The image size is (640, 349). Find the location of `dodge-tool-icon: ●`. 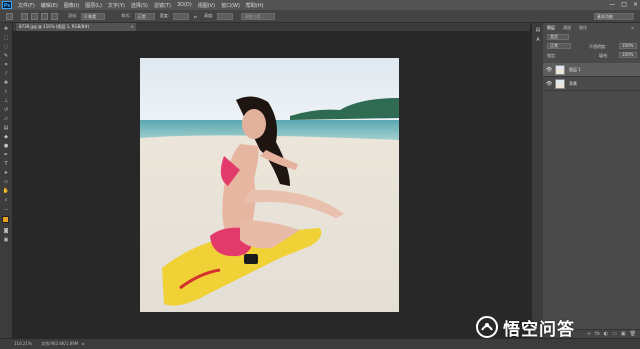

dodge-tool-icon: ● is located at coordinates (6, 146).